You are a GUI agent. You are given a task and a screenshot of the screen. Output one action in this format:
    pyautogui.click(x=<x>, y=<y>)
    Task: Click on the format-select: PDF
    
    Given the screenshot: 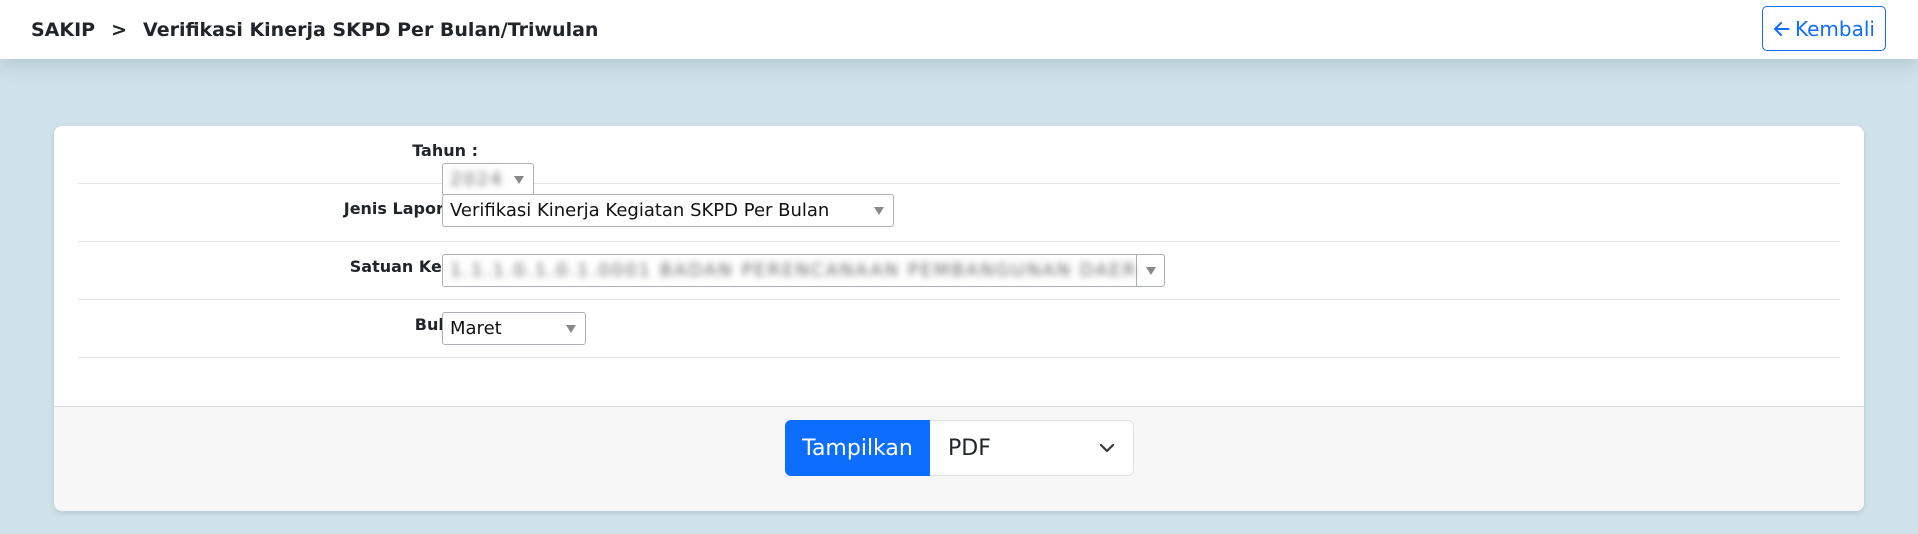 What is the action you would take?
    pyautogui.click(x=1032, y=448)
    